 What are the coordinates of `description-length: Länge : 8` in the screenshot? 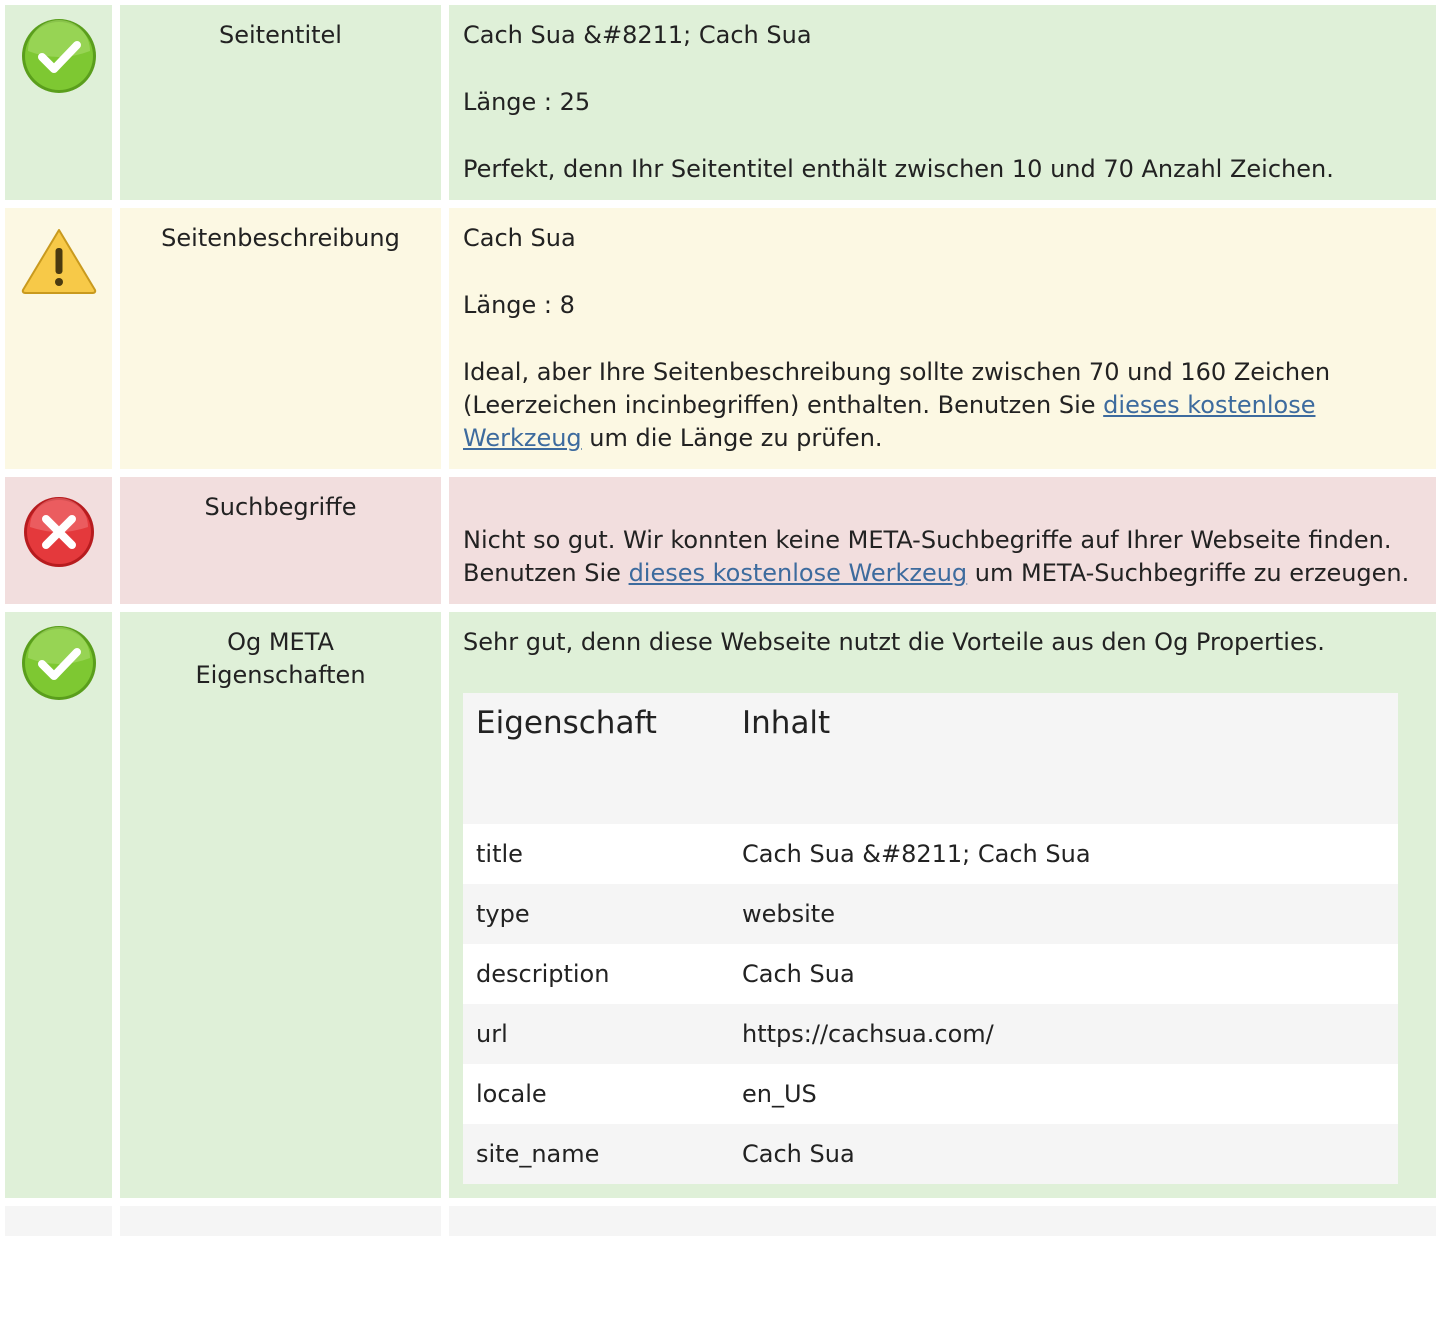 It's located at (519, 305).